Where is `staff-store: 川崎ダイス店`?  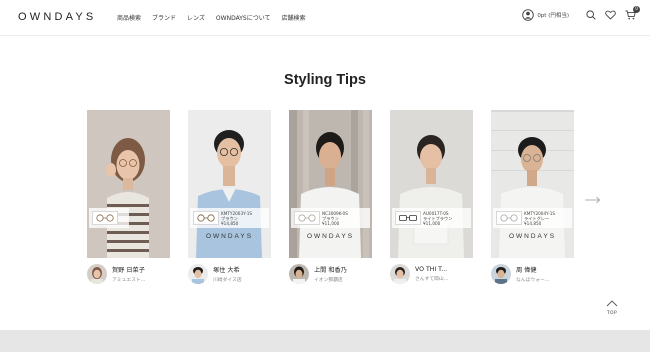 staff-store: 川崎ダイス店 is located at coordinates (227, 280).